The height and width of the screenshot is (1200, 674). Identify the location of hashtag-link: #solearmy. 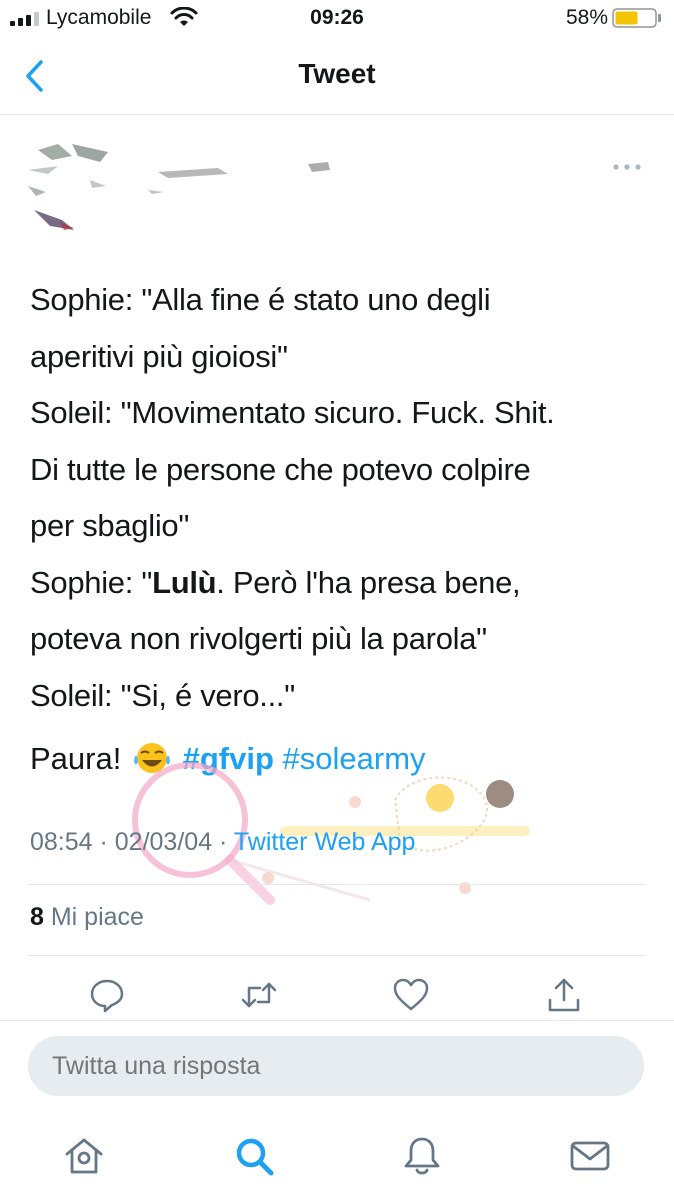
(354, 758).